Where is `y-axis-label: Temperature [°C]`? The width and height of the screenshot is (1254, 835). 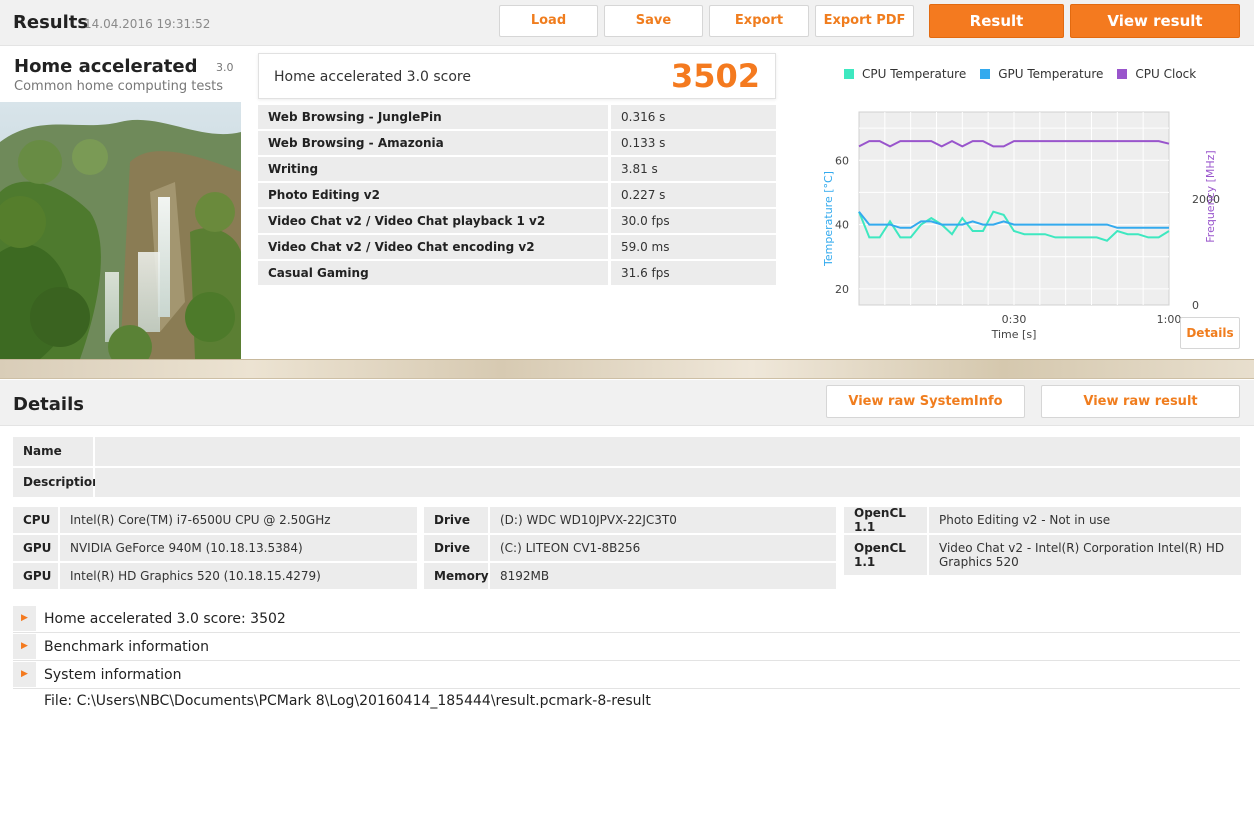
y-axis-label: Temperature [°C] is located at coordinates (828, 219).